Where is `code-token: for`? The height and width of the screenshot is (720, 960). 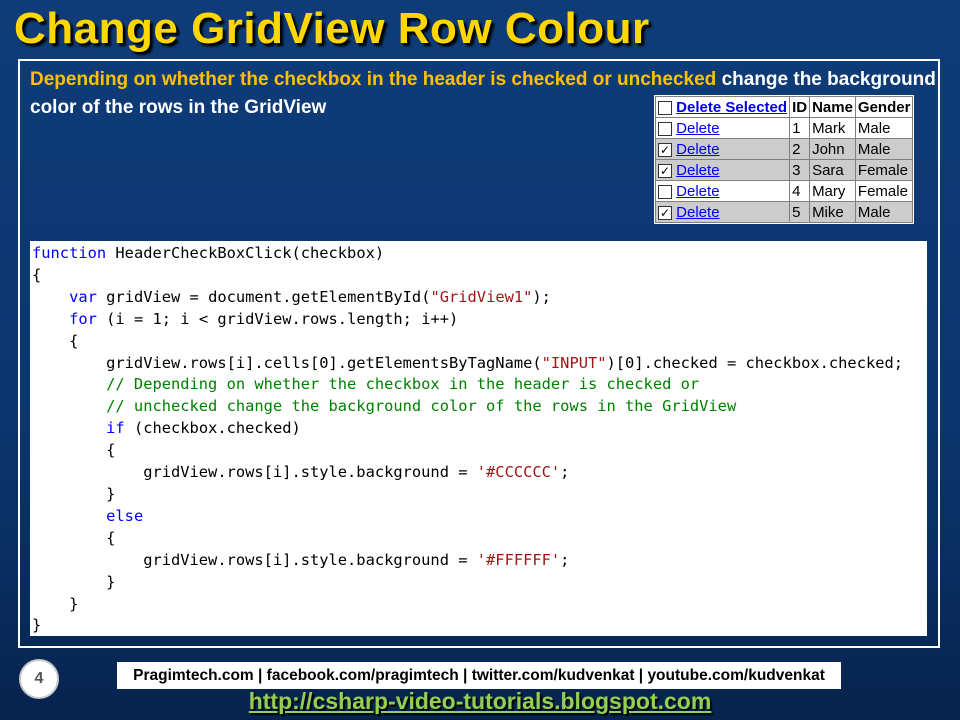
code-token: for is located at coordinates (83, 318).